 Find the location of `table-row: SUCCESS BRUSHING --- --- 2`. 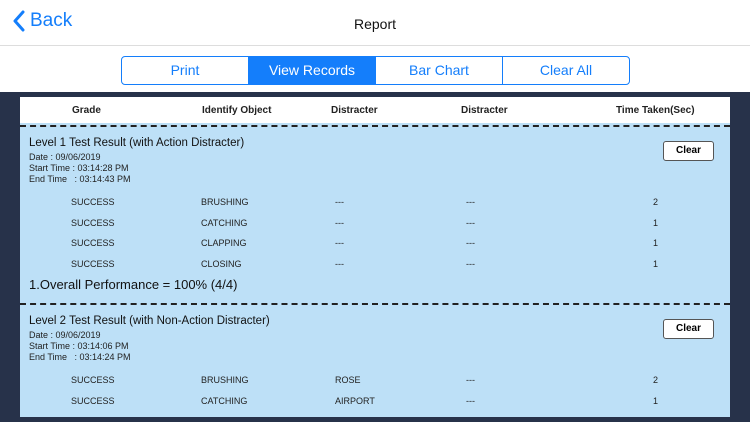

table-row: SUCCESS BRUSHING --- --- 2 is located at coordinates (375, 203).